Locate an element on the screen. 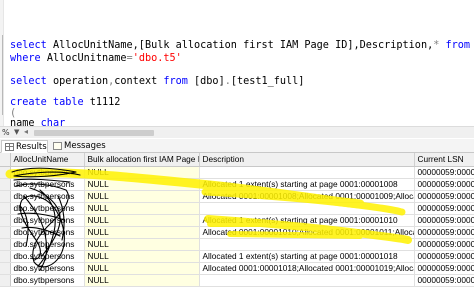  outline-collapse-bar is located at coordinates (2, 75).